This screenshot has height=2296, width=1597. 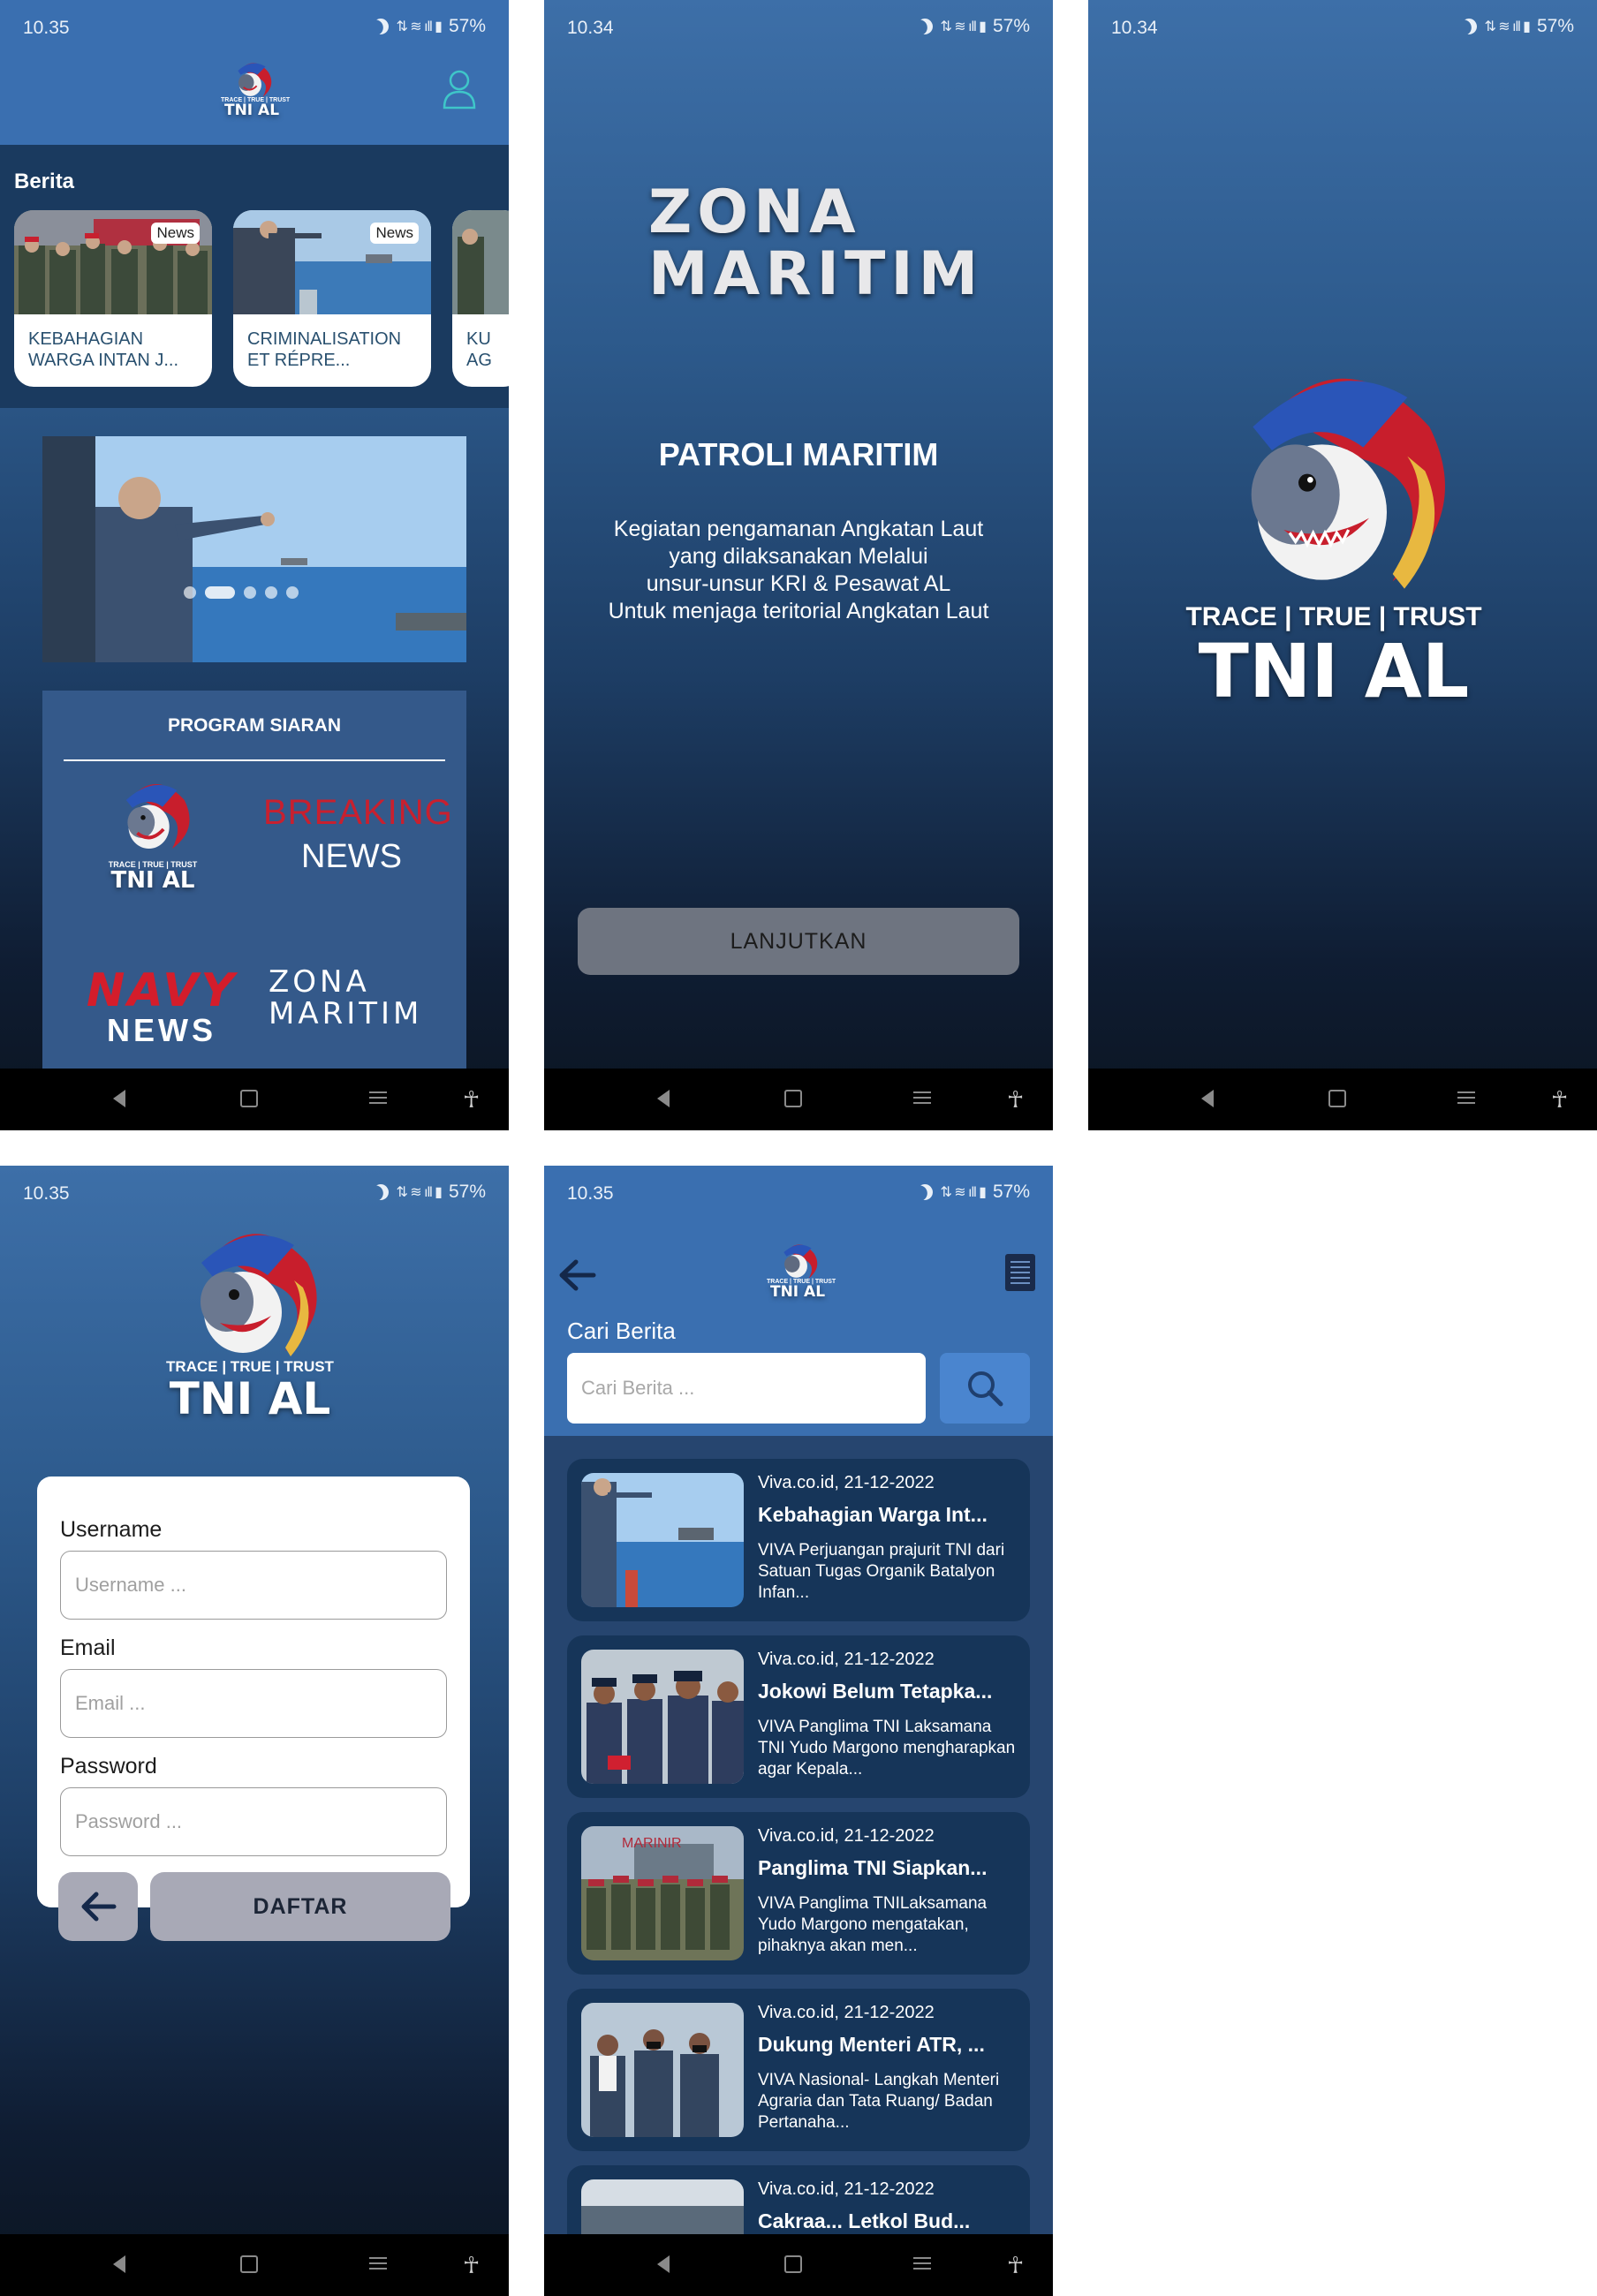 I want to click on user-profile-icon, so click(x=459, y=90).